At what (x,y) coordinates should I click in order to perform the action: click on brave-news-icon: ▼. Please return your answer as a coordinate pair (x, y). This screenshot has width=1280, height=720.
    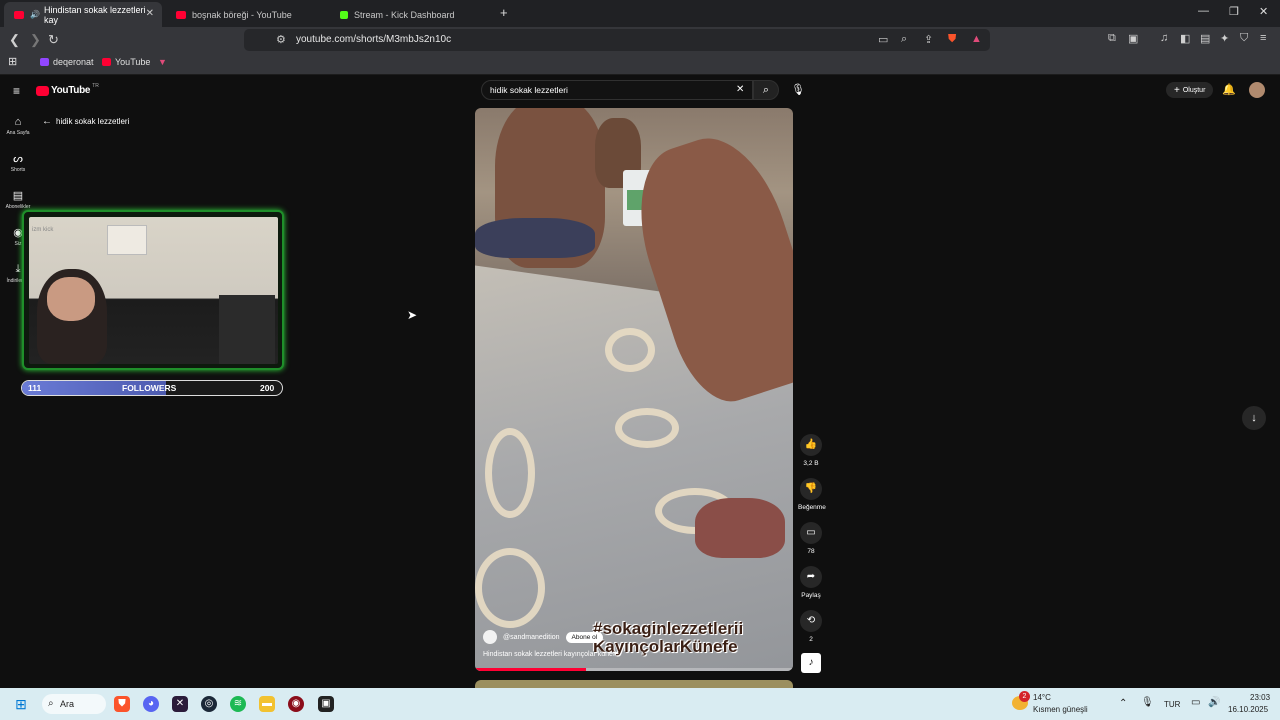
    Looking at the image, I should click on (162, 62).